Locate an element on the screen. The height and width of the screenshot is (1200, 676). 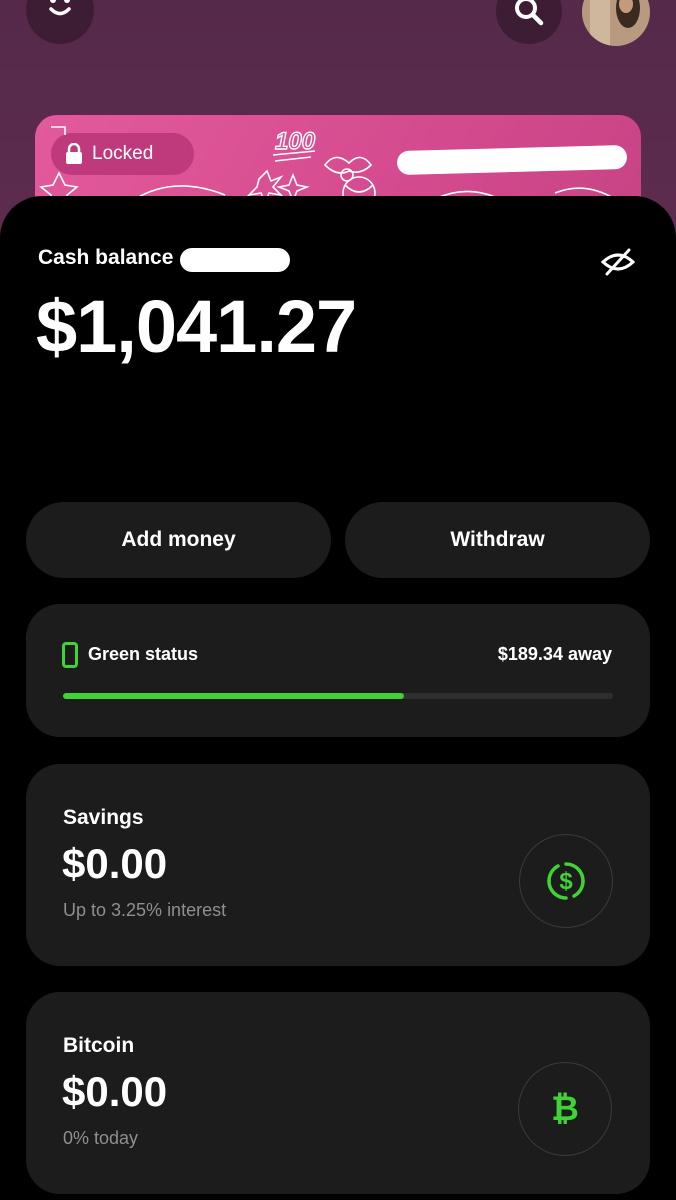
bitcoin-icon-button: ₿ is located at coordinates (565, 1109).